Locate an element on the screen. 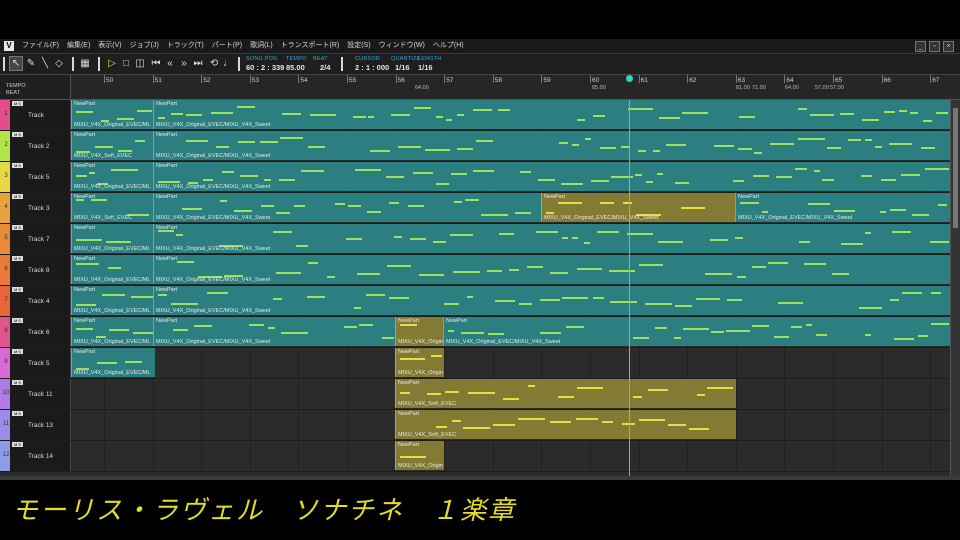 This screenshot has height=540, width=960. track-name: Track 7 is located at coordinates (38, 239).